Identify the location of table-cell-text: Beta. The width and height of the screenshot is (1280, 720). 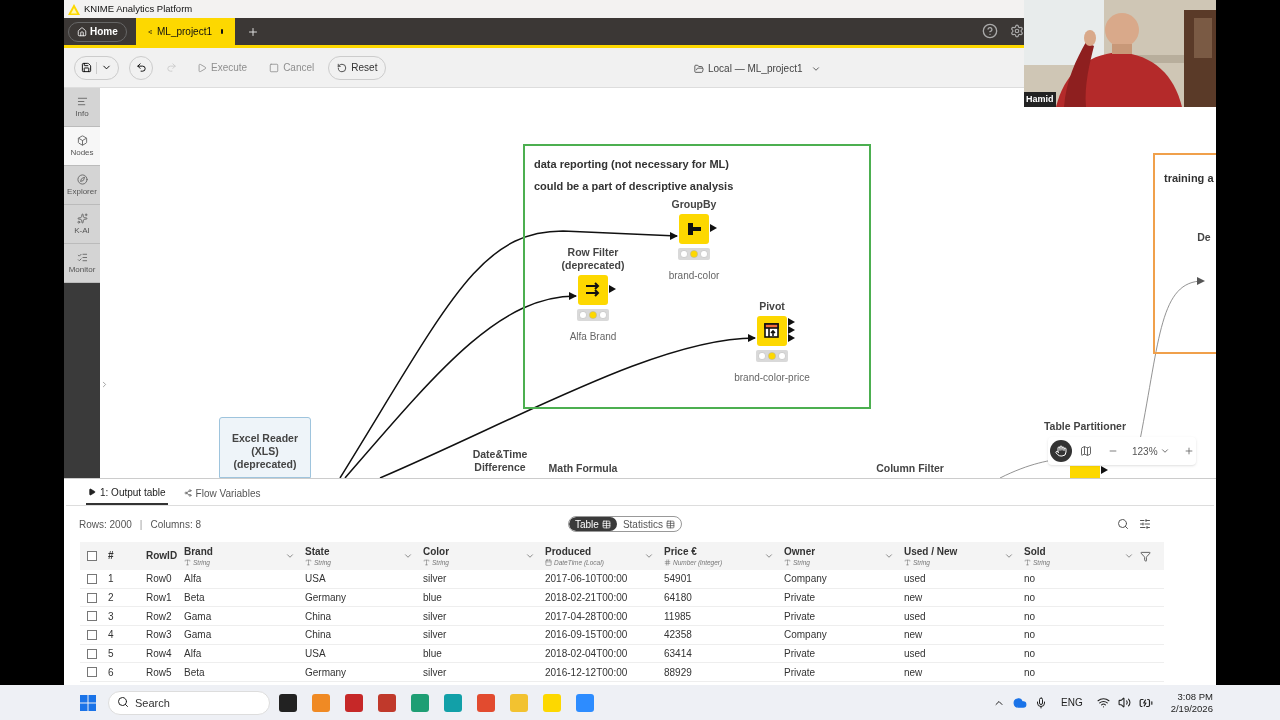
(194, 598).